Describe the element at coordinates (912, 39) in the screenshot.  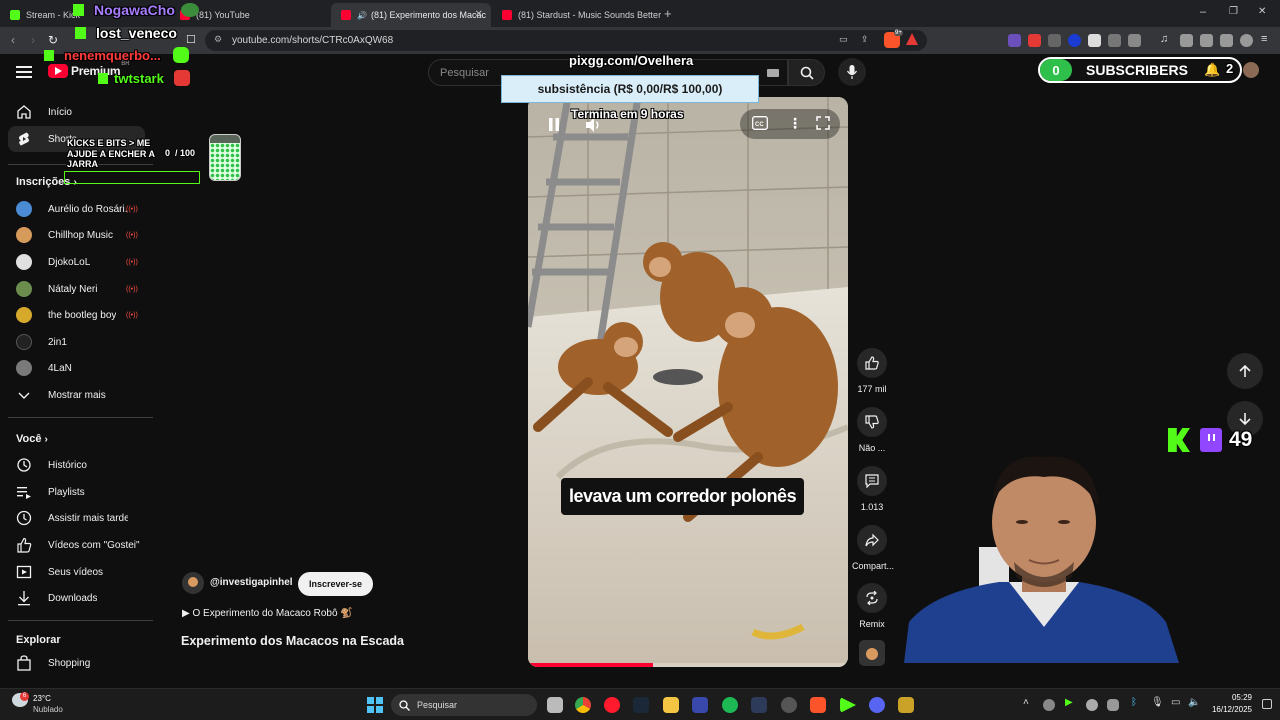
I see `brave-rewards-icon` at that location.